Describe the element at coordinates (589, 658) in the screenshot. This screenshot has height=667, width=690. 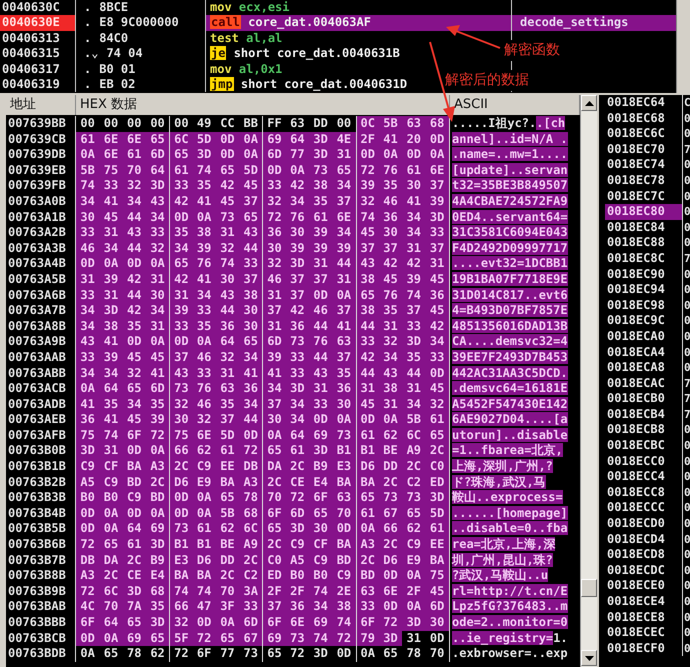
I see `scroll-down-button` at that location.